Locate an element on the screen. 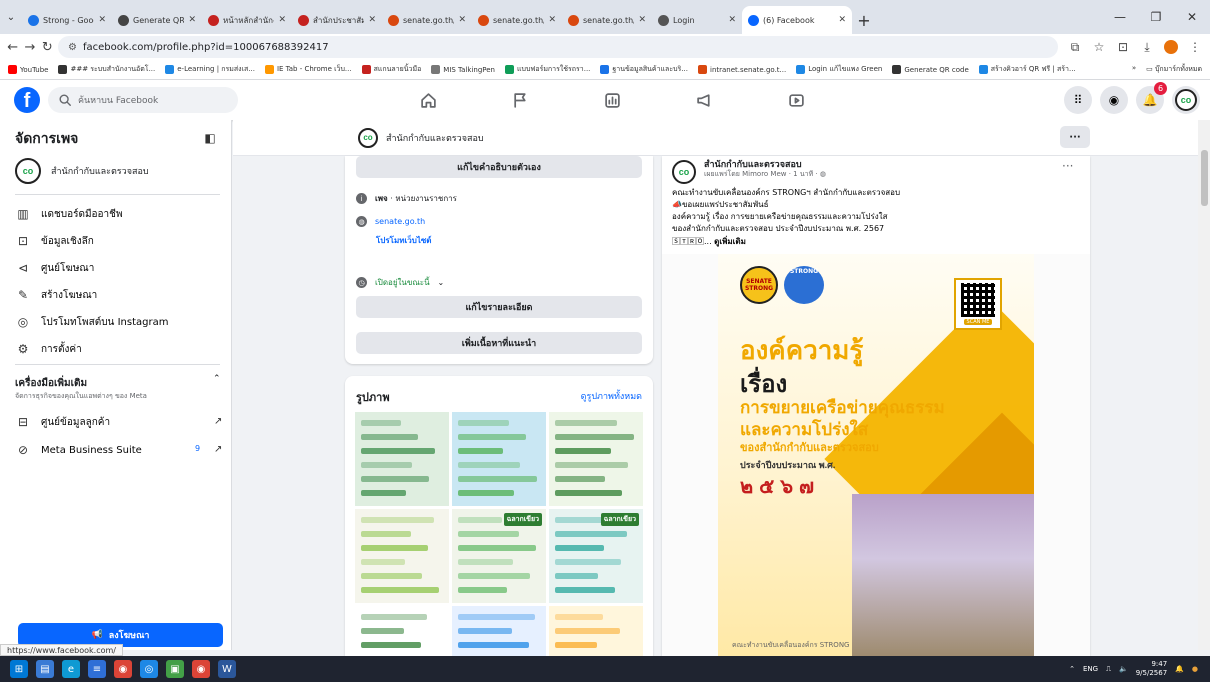  browser-tab: senate.go.th/view/34 ✕ is located at coordinates (427, 20).